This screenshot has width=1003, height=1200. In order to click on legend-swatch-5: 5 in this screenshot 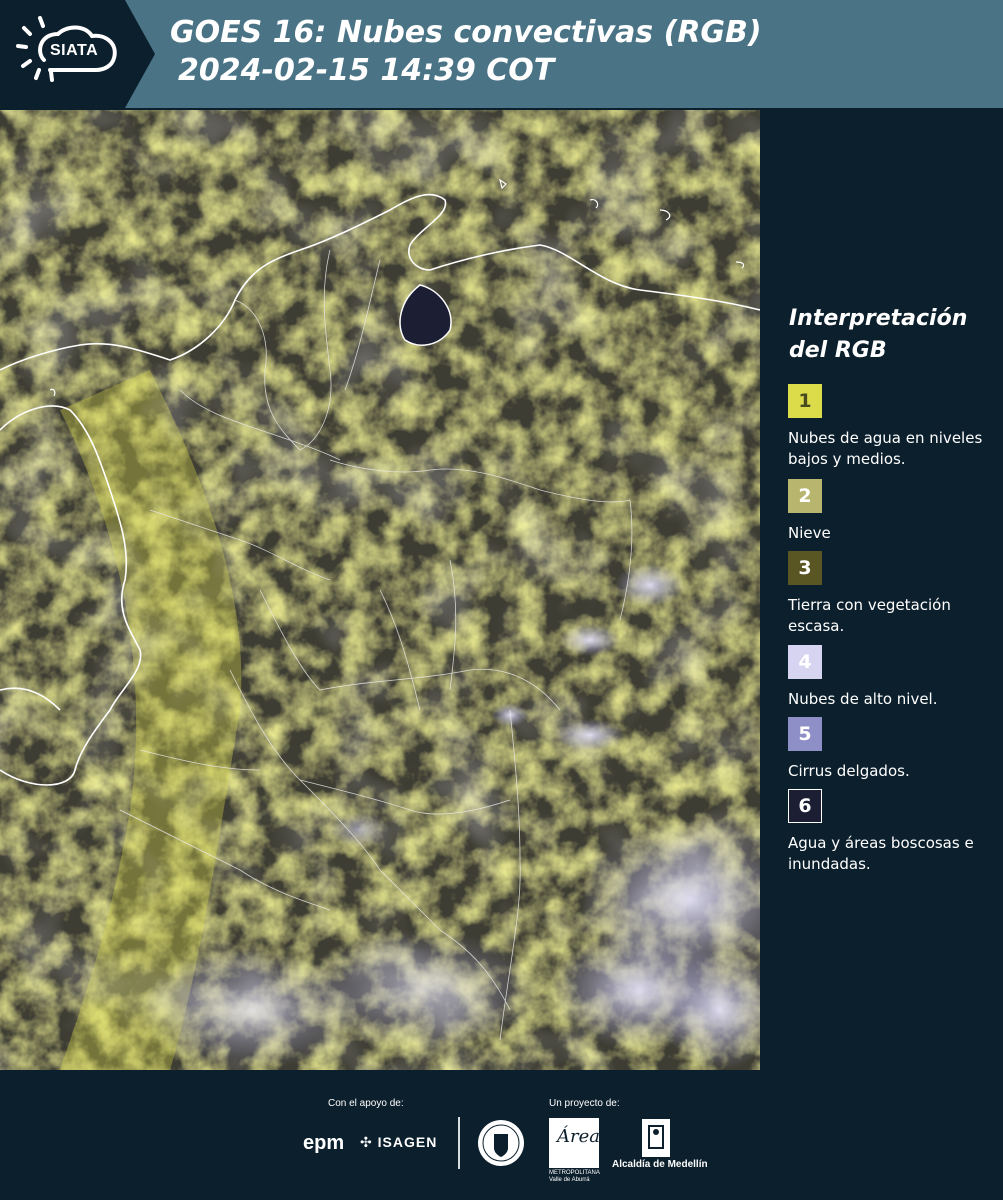, I will do `click(805, 734)`.